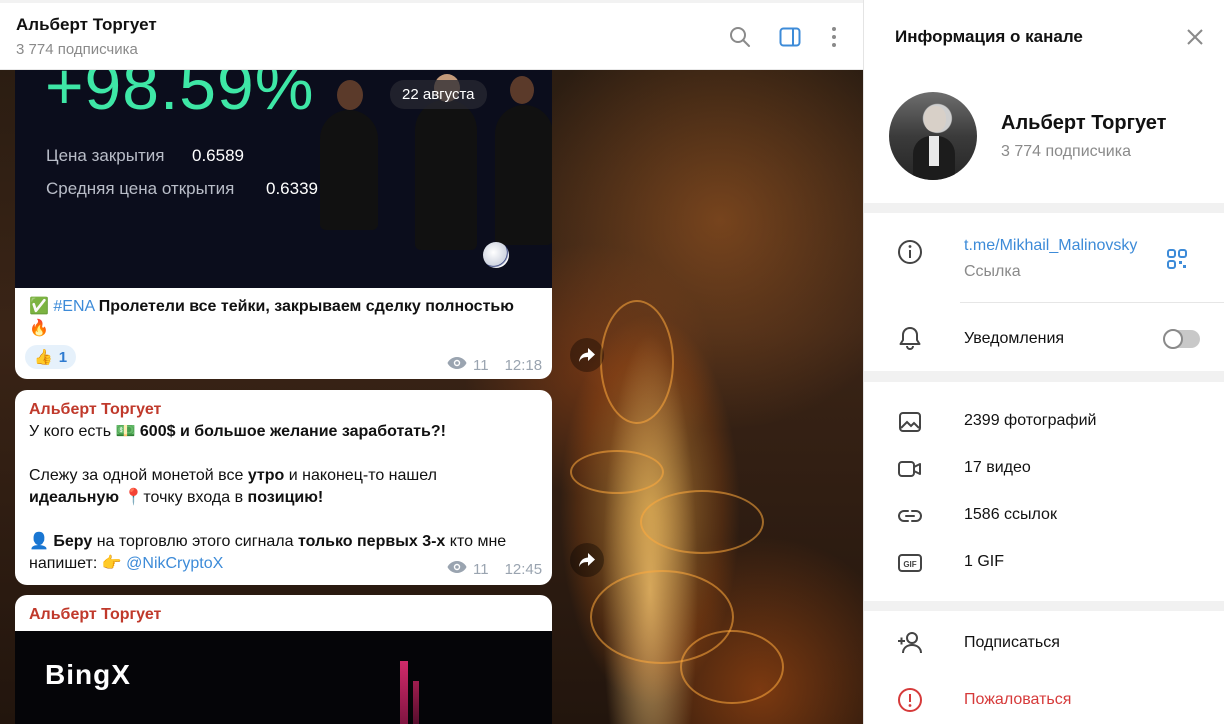 The width and height of the screenshot is (1224, 724). Describe the element at coordinates (910, 643) in the screenshot. I see `add-user-icon` at that location.